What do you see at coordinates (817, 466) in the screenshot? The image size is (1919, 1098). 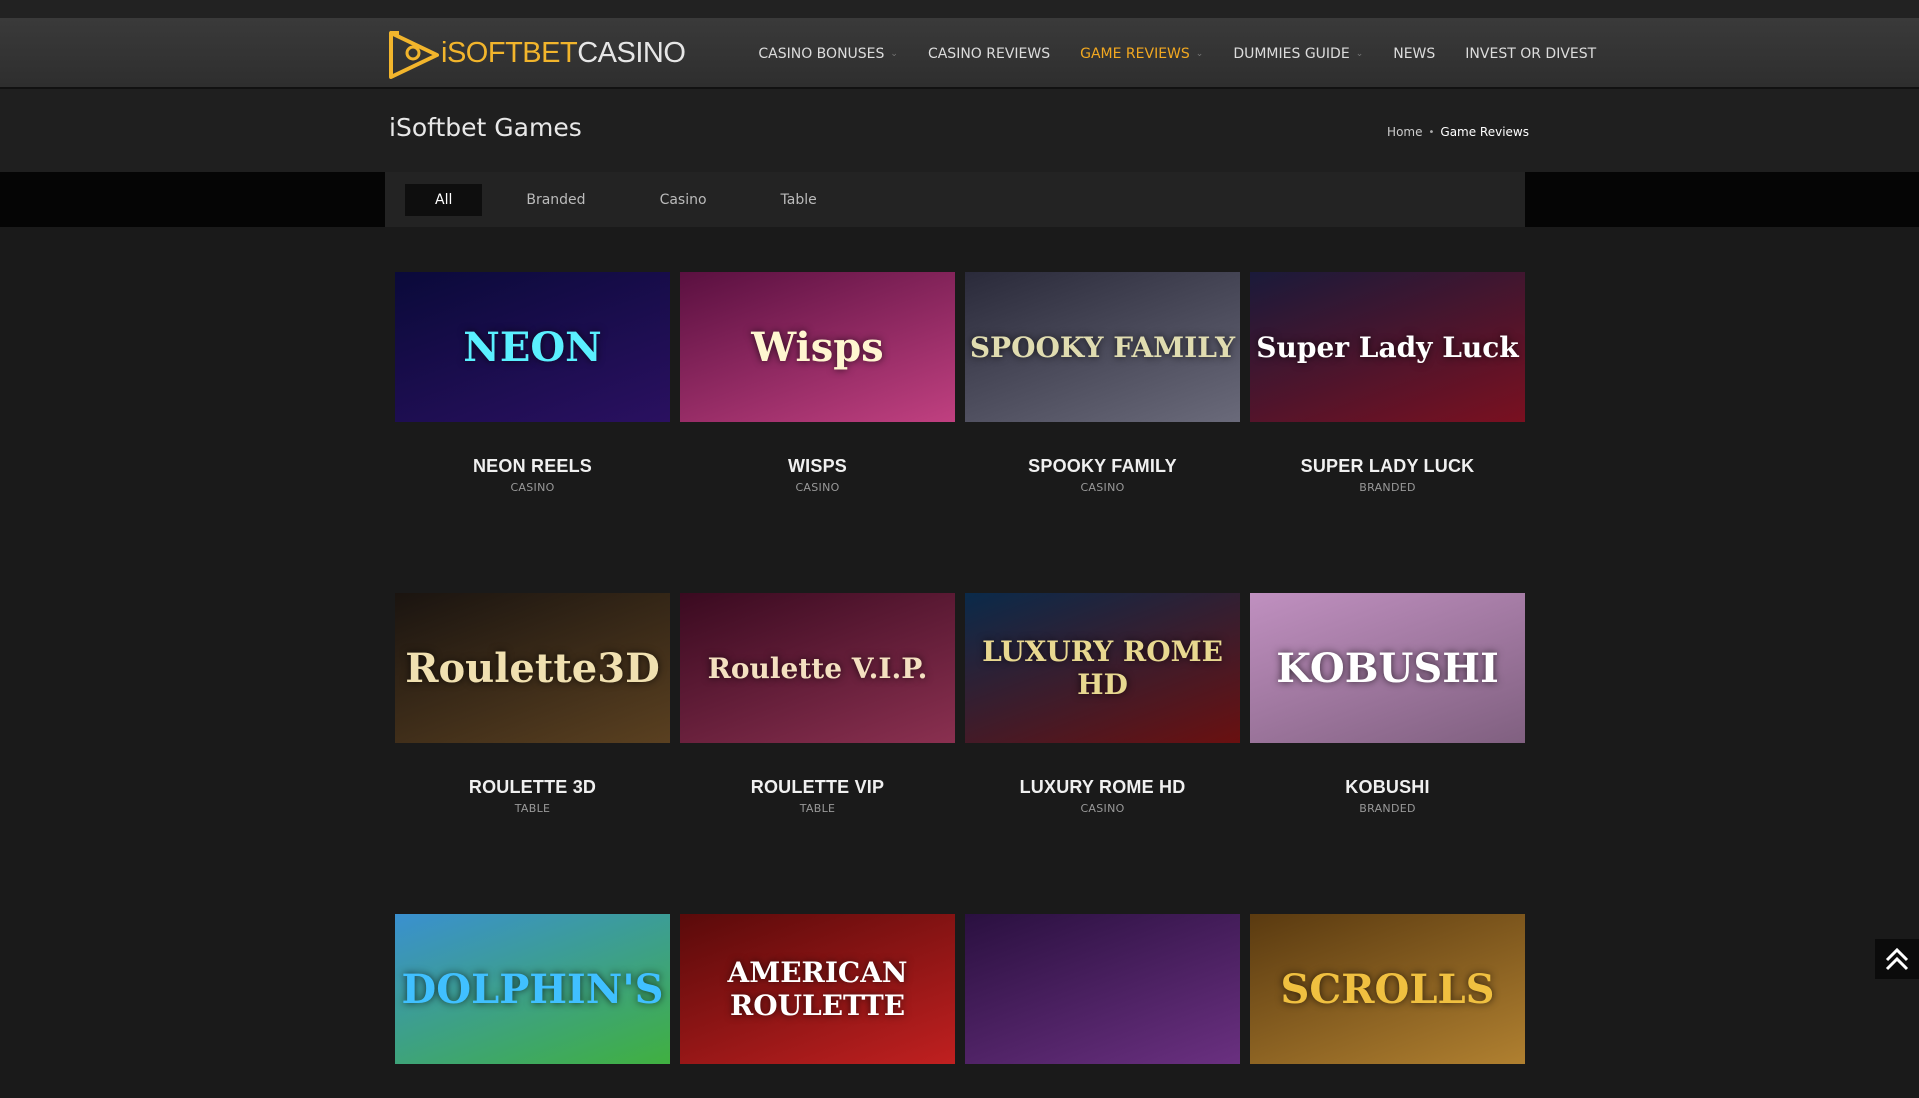 I see `game-title: WISPS` at bounding box center [817, 466].